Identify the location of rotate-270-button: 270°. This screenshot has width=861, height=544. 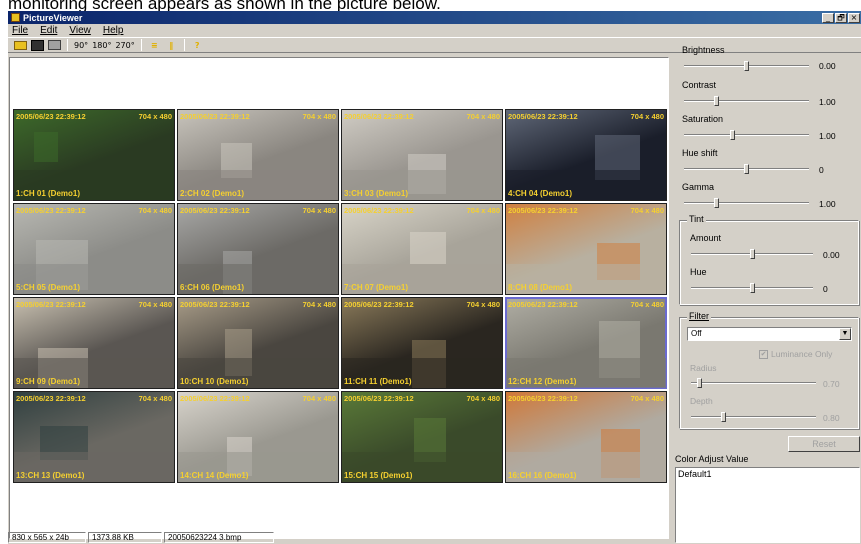
(124, 45).